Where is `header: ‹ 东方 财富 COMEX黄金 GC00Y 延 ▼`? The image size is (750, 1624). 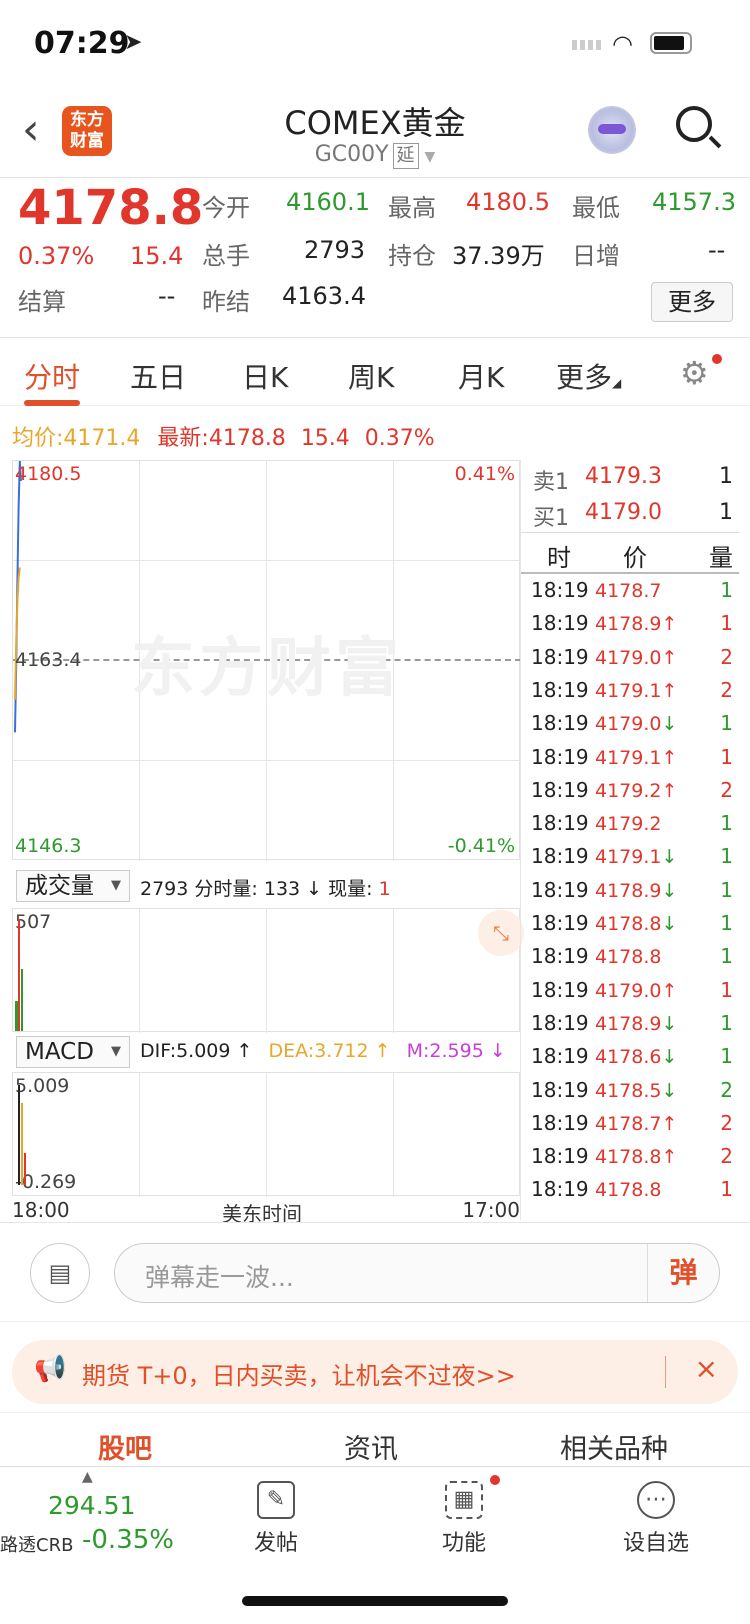 header: ‹ 东方 财富 COMEX黄金 GC00Y 延 ▼ is located at coordinates (375, 134).